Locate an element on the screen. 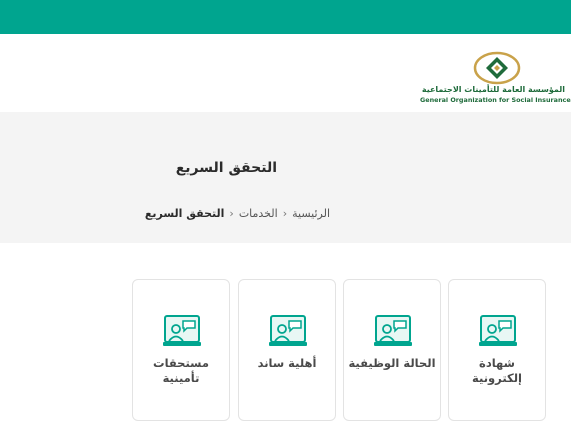 The image size is (571, 444). breadcrumb-home: الرئيسية is located at coordinates (311, 213).